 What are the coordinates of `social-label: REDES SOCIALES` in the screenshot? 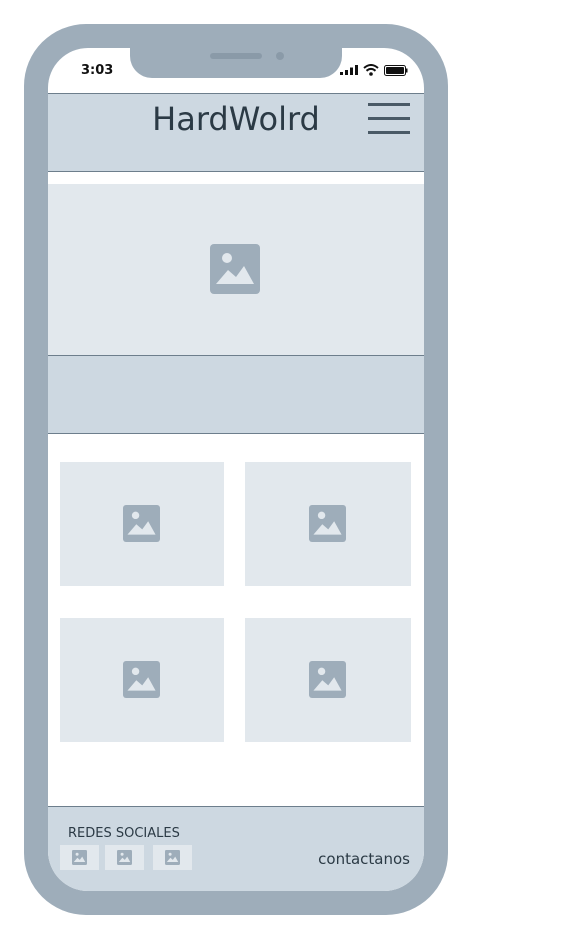 It's located at (124, 833).